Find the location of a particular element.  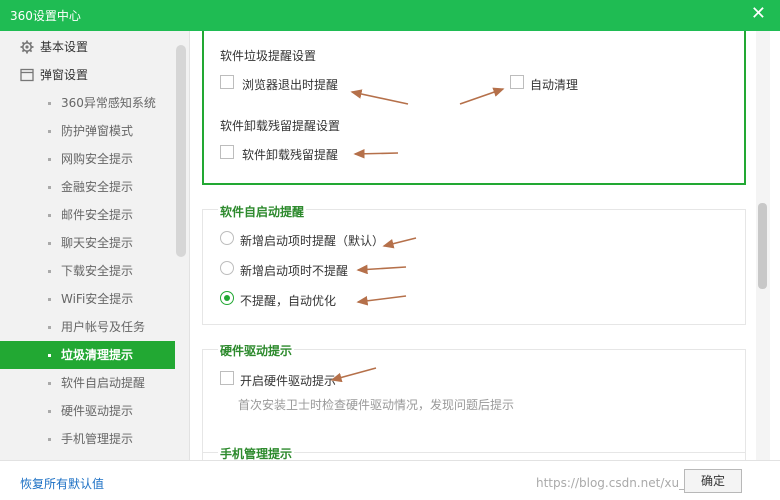

autostart-radio-auto-optimize is located at coordinates (227, 298).